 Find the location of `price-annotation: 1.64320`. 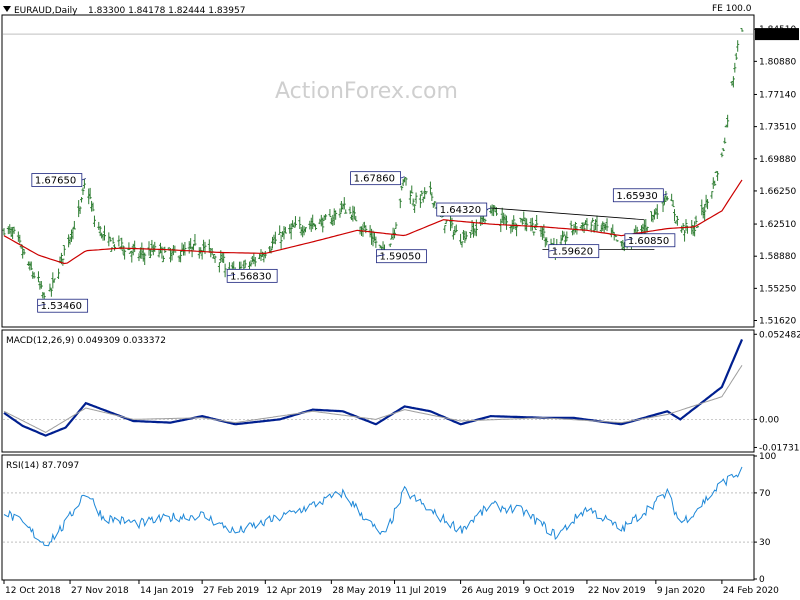

price-annotation: 1.64320 is located at coordinates (463, 209).